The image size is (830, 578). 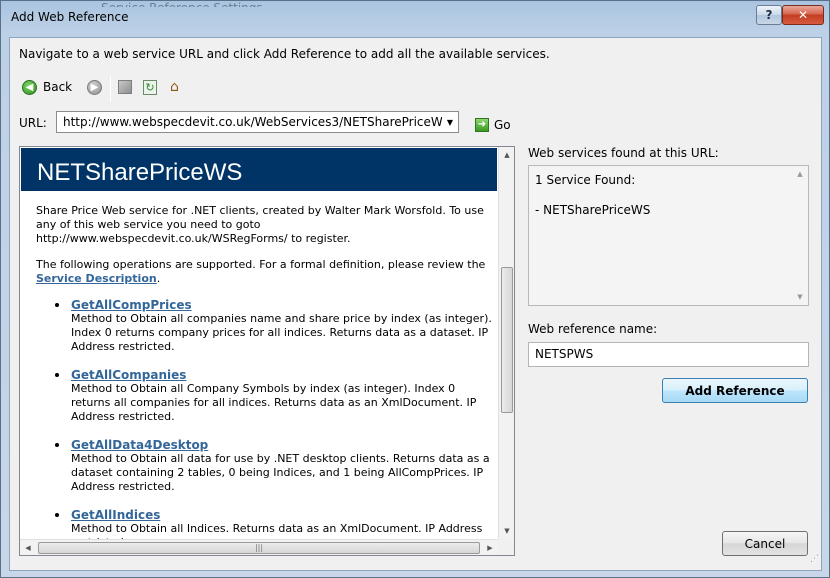 I want to click on operation-link: GetAllData4Desktop, so click(x=281, y=445).